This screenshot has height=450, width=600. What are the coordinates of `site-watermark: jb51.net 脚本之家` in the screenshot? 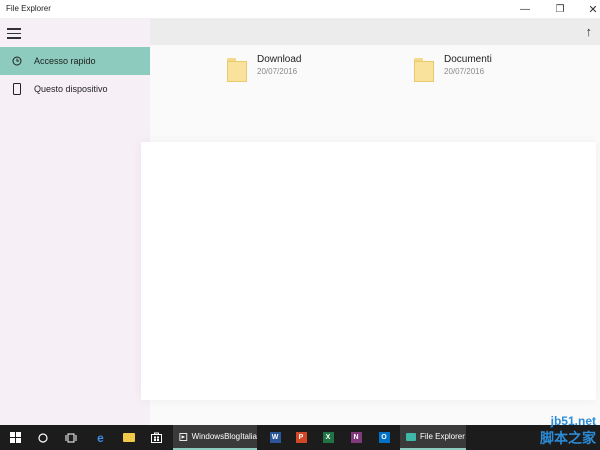 It's located at (568, 431).